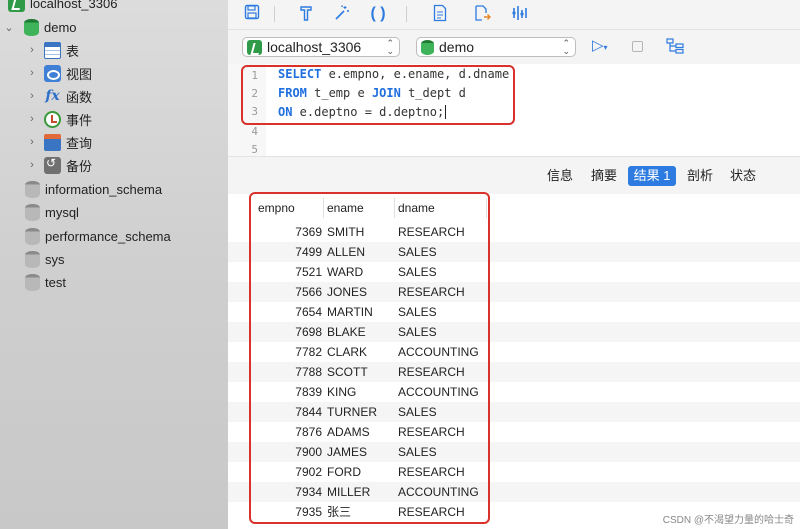 Image resolution: width=800 pixels, height=529 pixels. I want to click on query-toolbar: ( ), so click(514, 15).